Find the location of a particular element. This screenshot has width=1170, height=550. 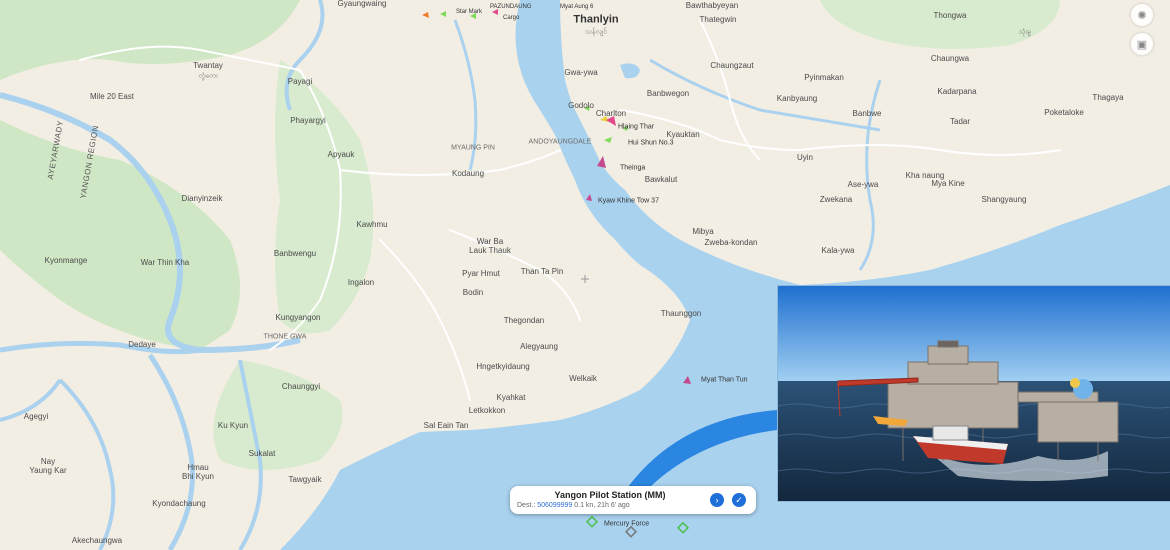

map-label: Bhi Kyun is located at coordinates (198, 476).